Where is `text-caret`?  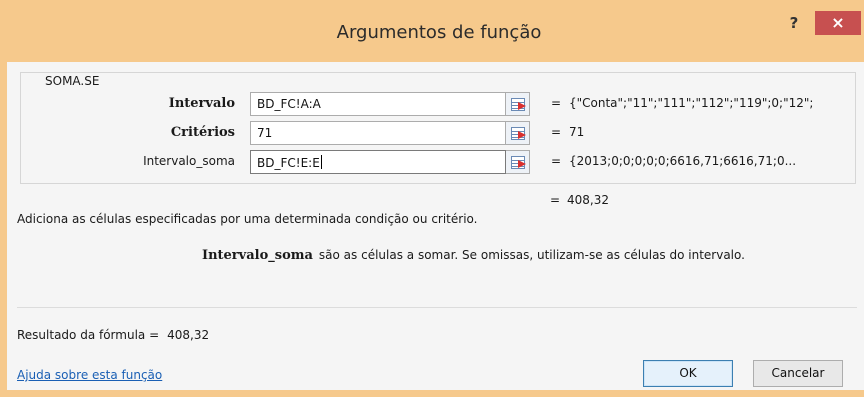
text-caret is located at coordinates (321, 162).